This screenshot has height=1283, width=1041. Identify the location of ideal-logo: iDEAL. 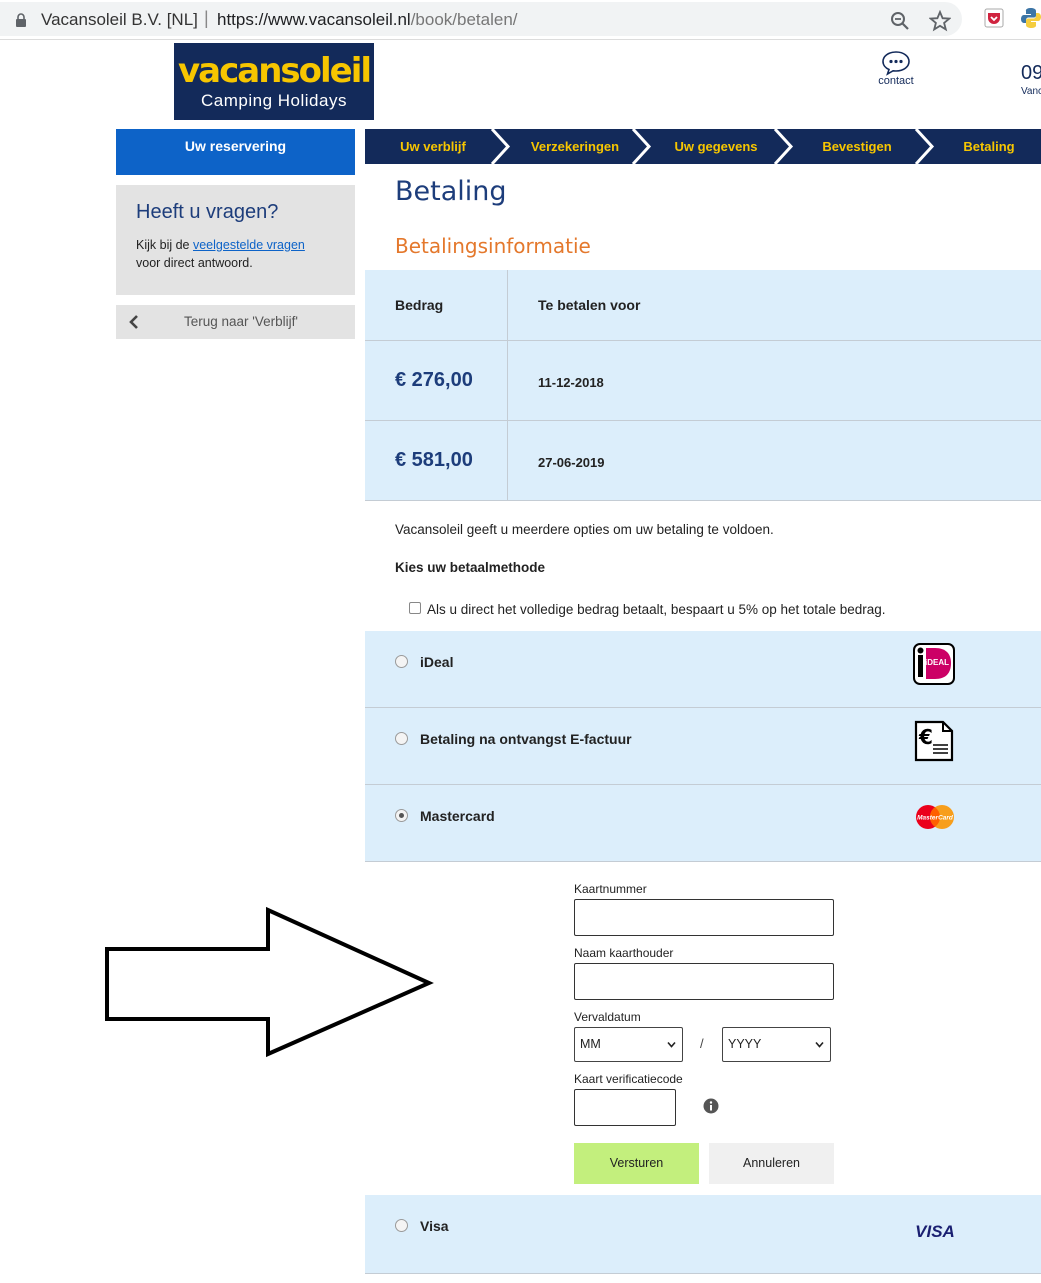
(934, 664).